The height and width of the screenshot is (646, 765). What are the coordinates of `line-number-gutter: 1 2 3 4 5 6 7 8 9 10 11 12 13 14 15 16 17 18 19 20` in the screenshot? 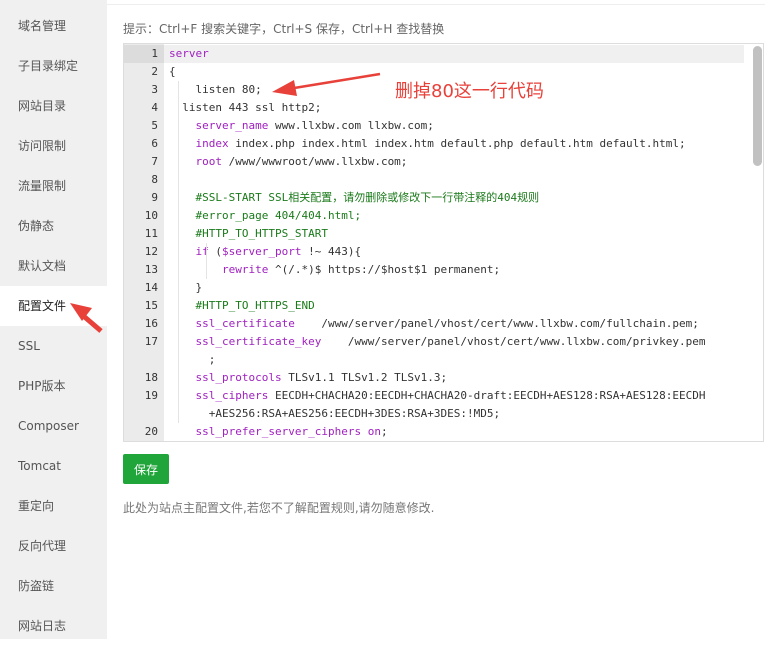 It's located at (144, 242).